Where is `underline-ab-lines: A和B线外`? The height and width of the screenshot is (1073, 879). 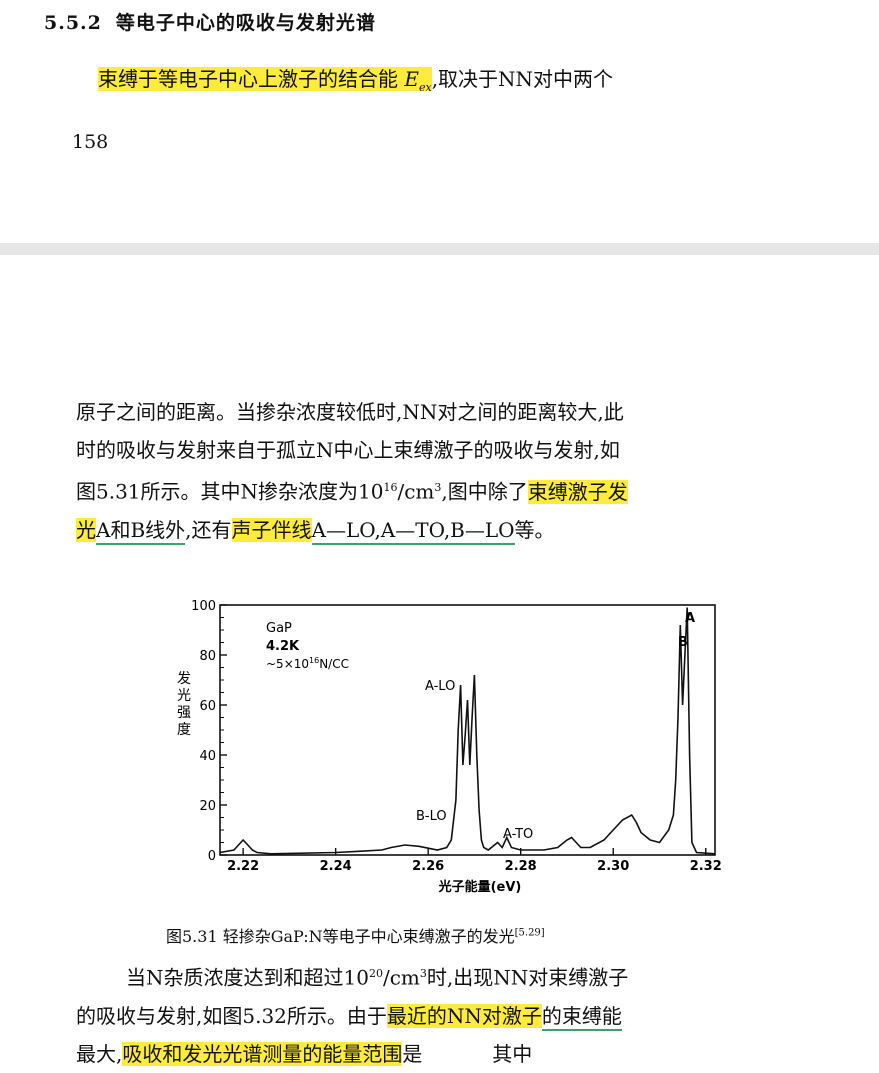
underline-ab-lines: A和B线外 is located at coordinates (141, 531).